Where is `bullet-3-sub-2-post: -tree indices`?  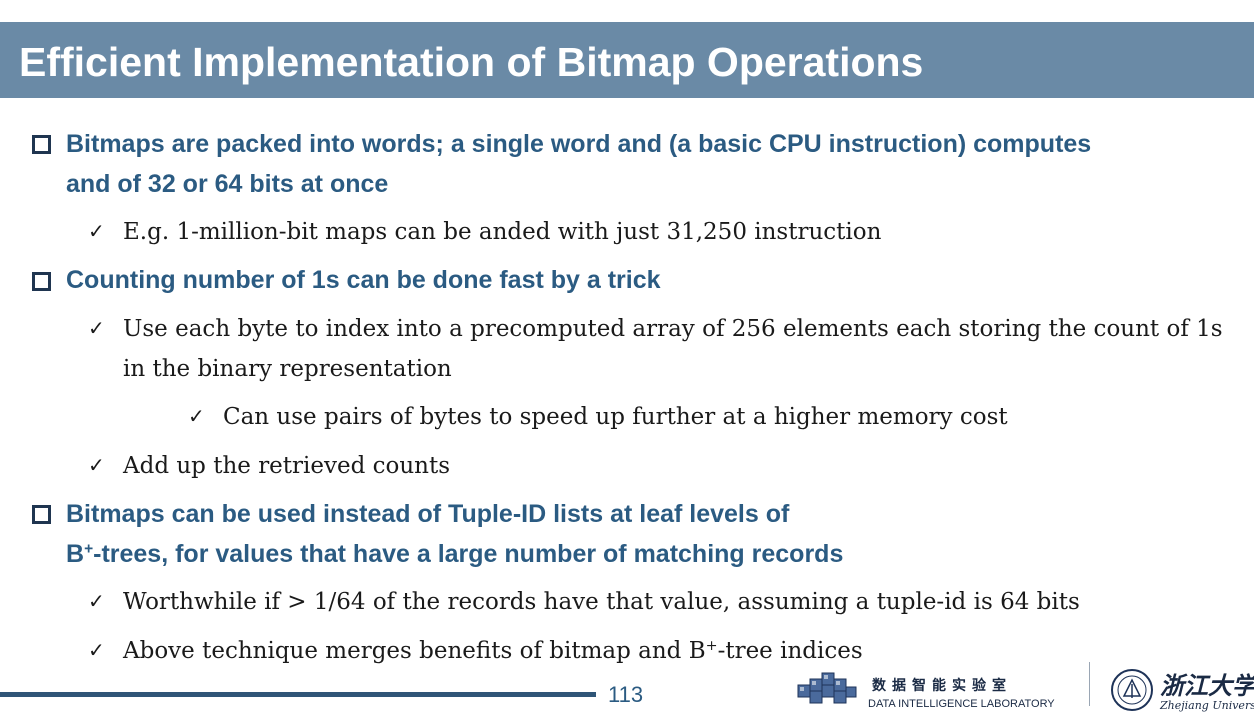 bullet-3-sub-2-post: -tree indices is located at coordinates (790, 651).